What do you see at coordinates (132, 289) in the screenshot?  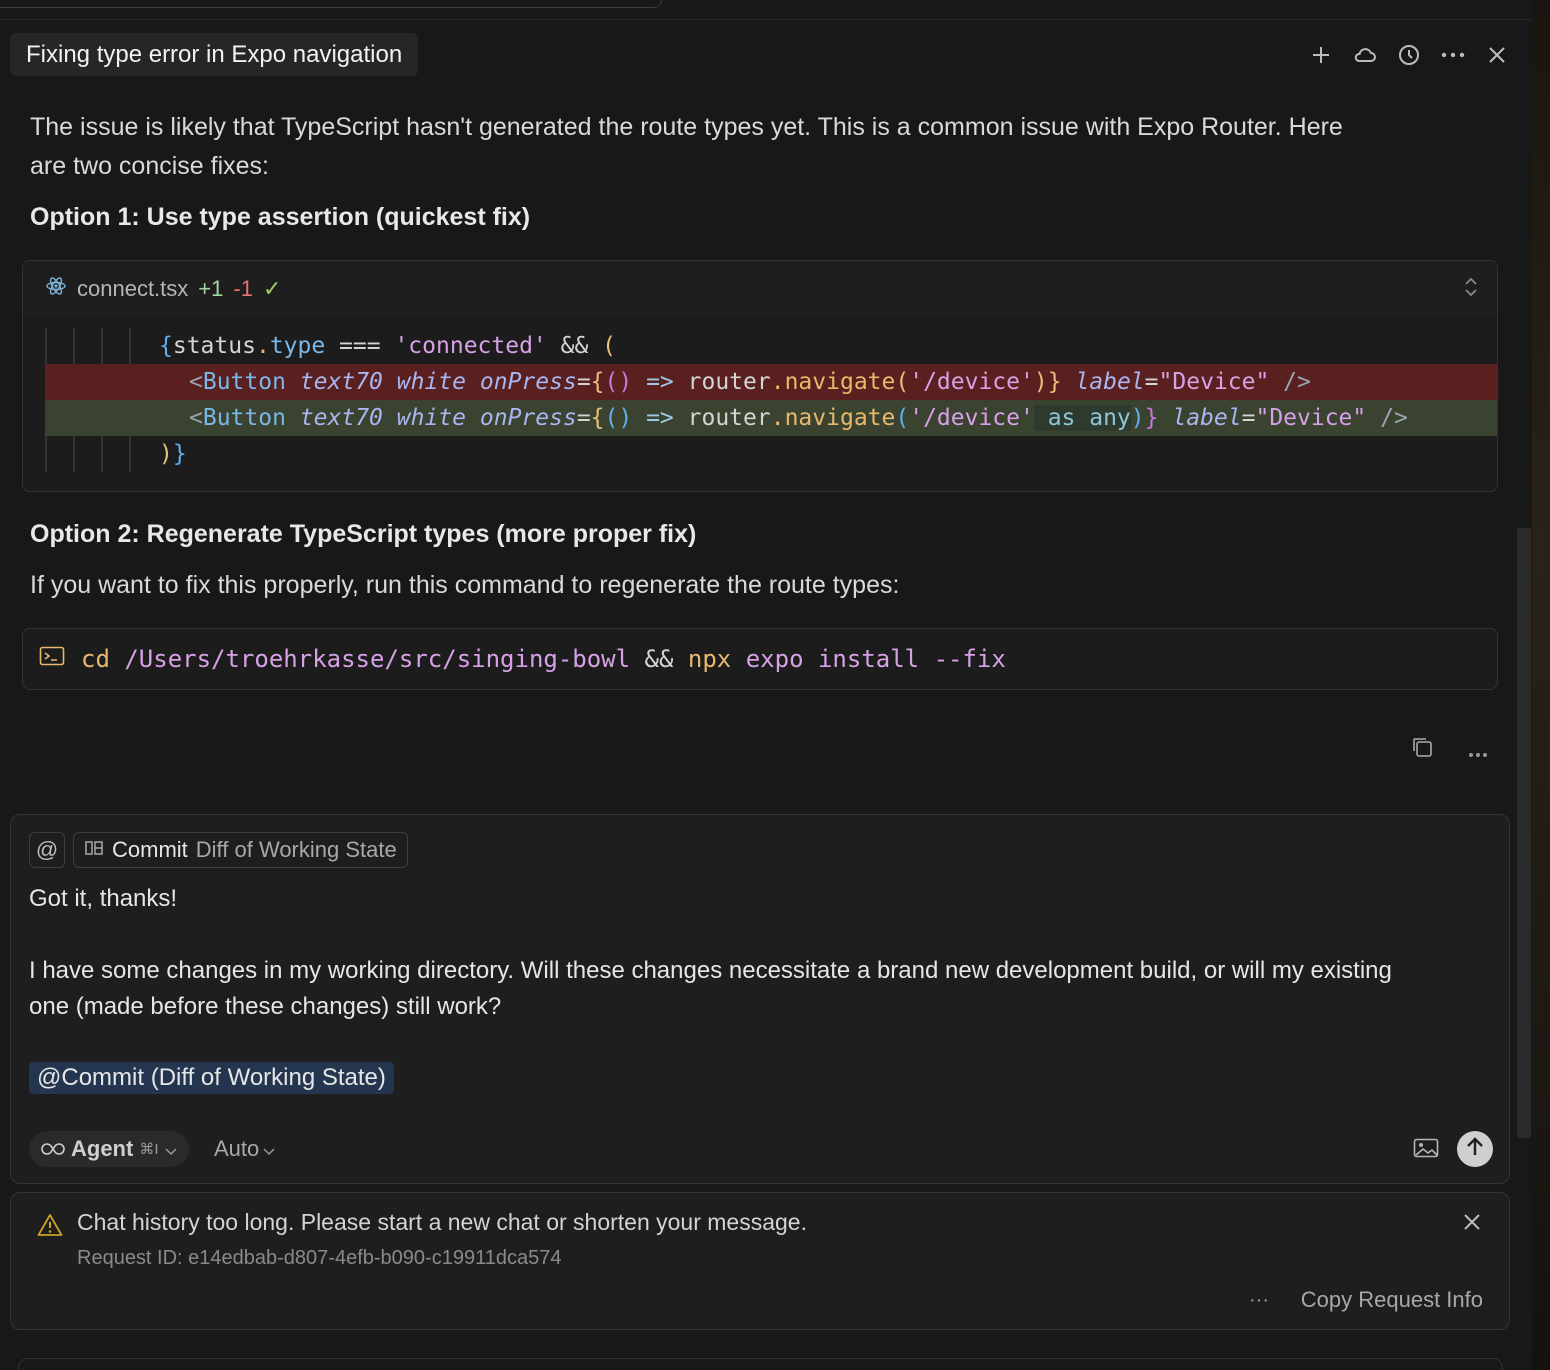 I see `code-filename: connect.tsx` at bounding box center [132, 289].